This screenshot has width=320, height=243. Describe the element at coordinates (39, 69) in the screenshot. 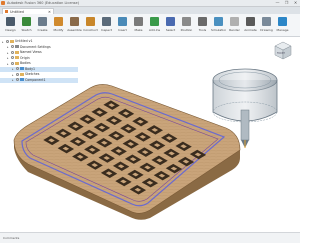

I see `browser-row: ▸ Body1` at that location.